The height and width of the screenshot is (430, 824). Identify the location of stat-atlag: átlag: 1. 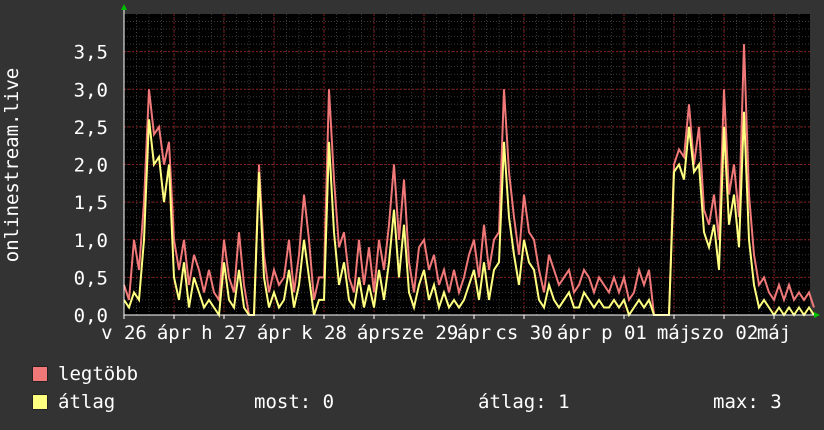
(524, 402).